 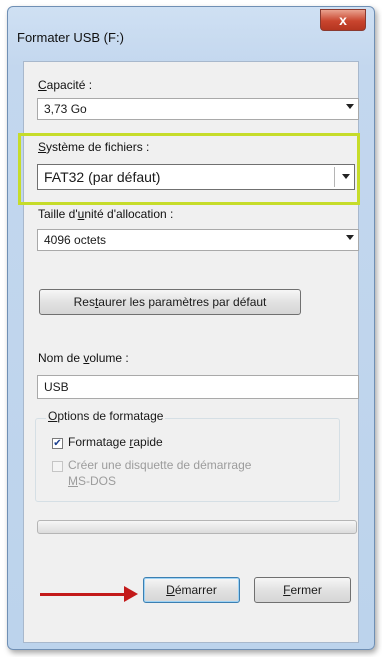 What do you see at coordinates (191, 590) in the screenshot?
I see `start-button: Démarrer` at bounding box center [191, 590].